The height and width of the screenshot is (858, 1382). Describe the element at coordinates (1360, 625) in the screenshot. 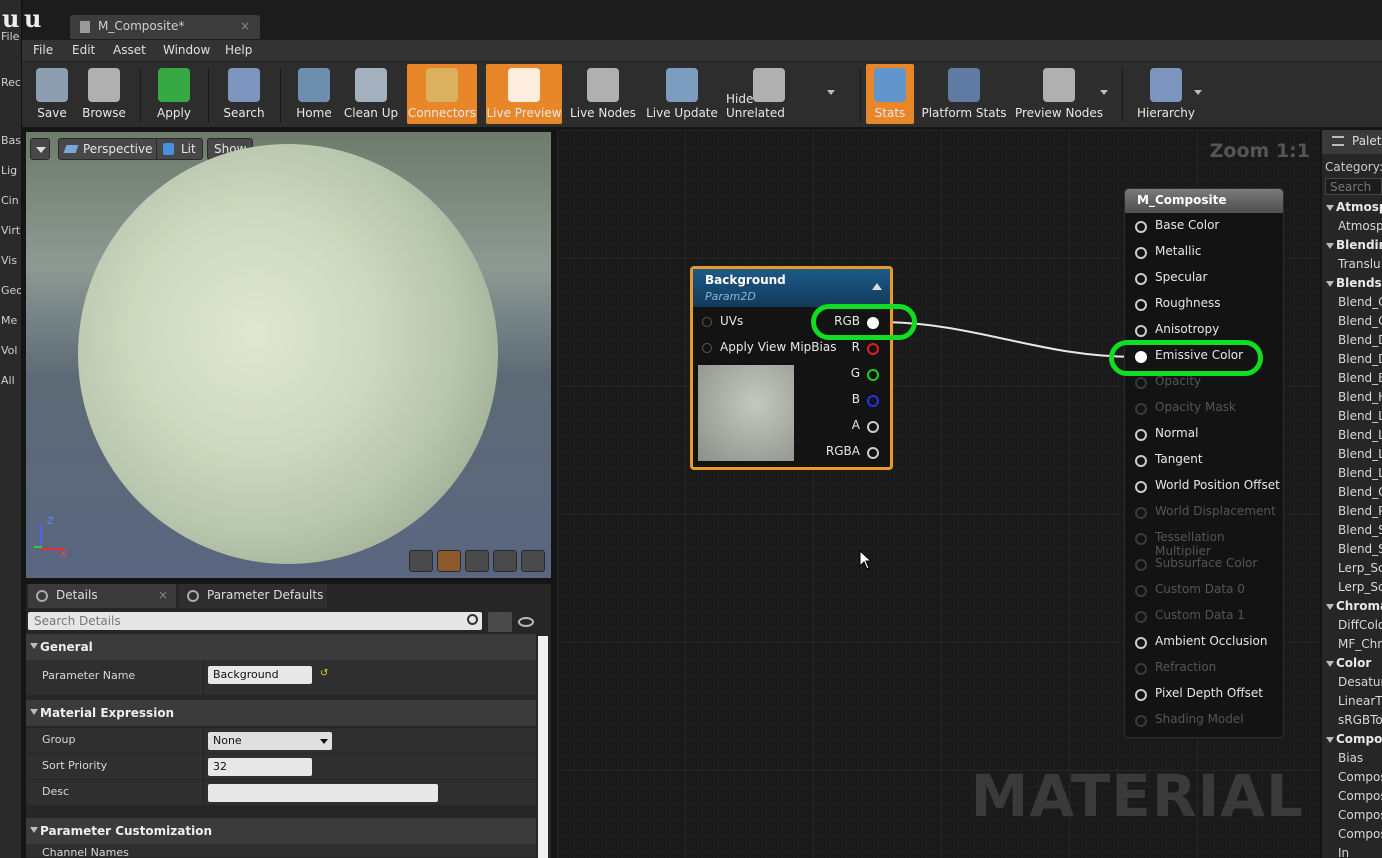

I see `palette-item: DiffColo` at that location.